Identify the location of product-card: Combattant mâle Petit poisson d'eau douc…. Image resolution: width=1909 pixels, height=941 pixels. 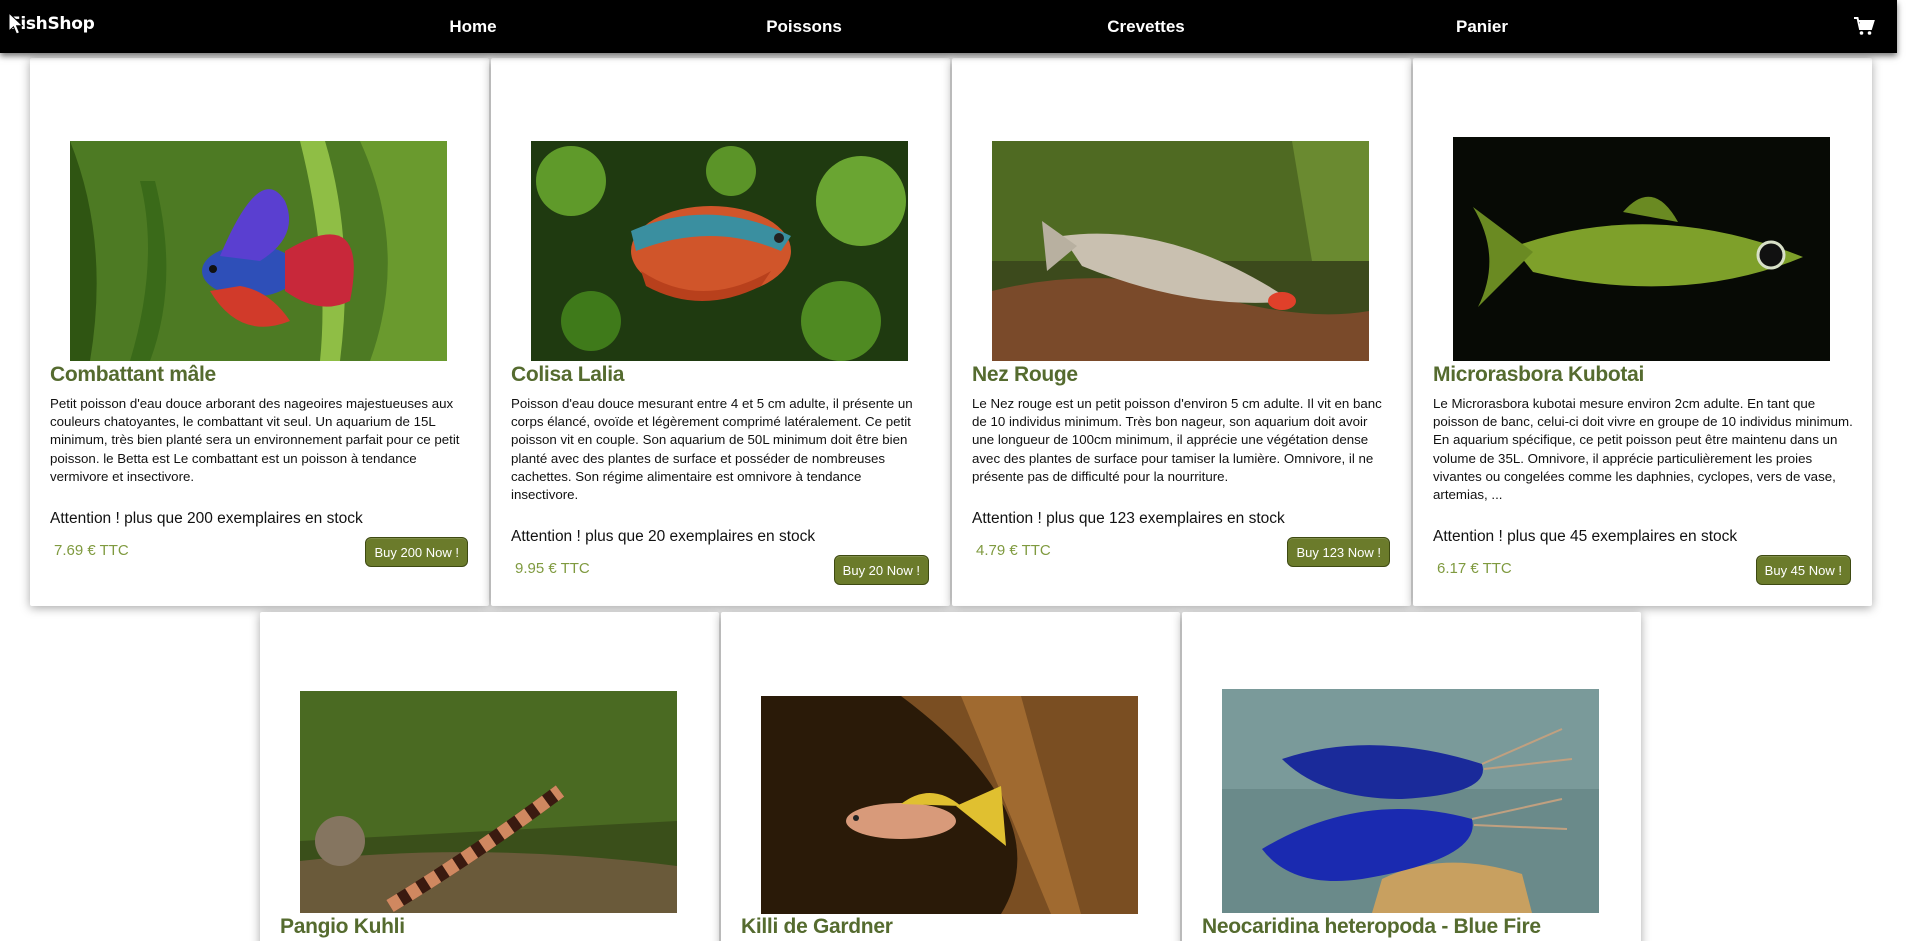
(259, 332).